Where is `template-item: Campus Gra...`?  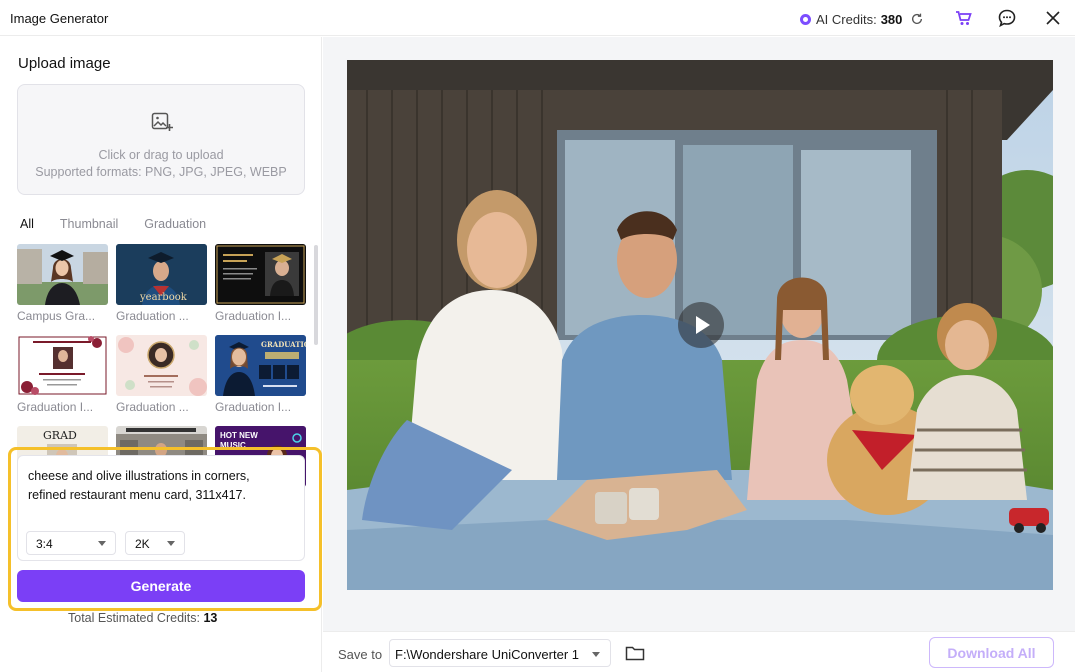
template-item: Campus Gra... is located at coordinates (62, 283).